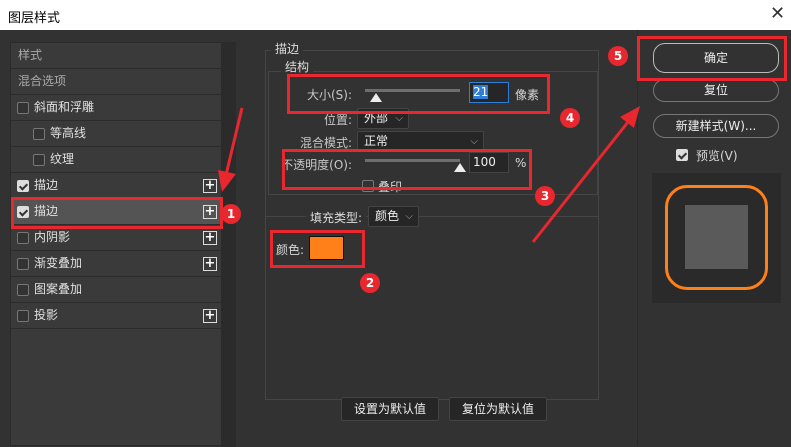 The width and height of the screenshot is (791, 447). What do you see at coordinates (630, 117) in the screenshot?
I see `arrow-5-head` at bounding box center [630, 117].